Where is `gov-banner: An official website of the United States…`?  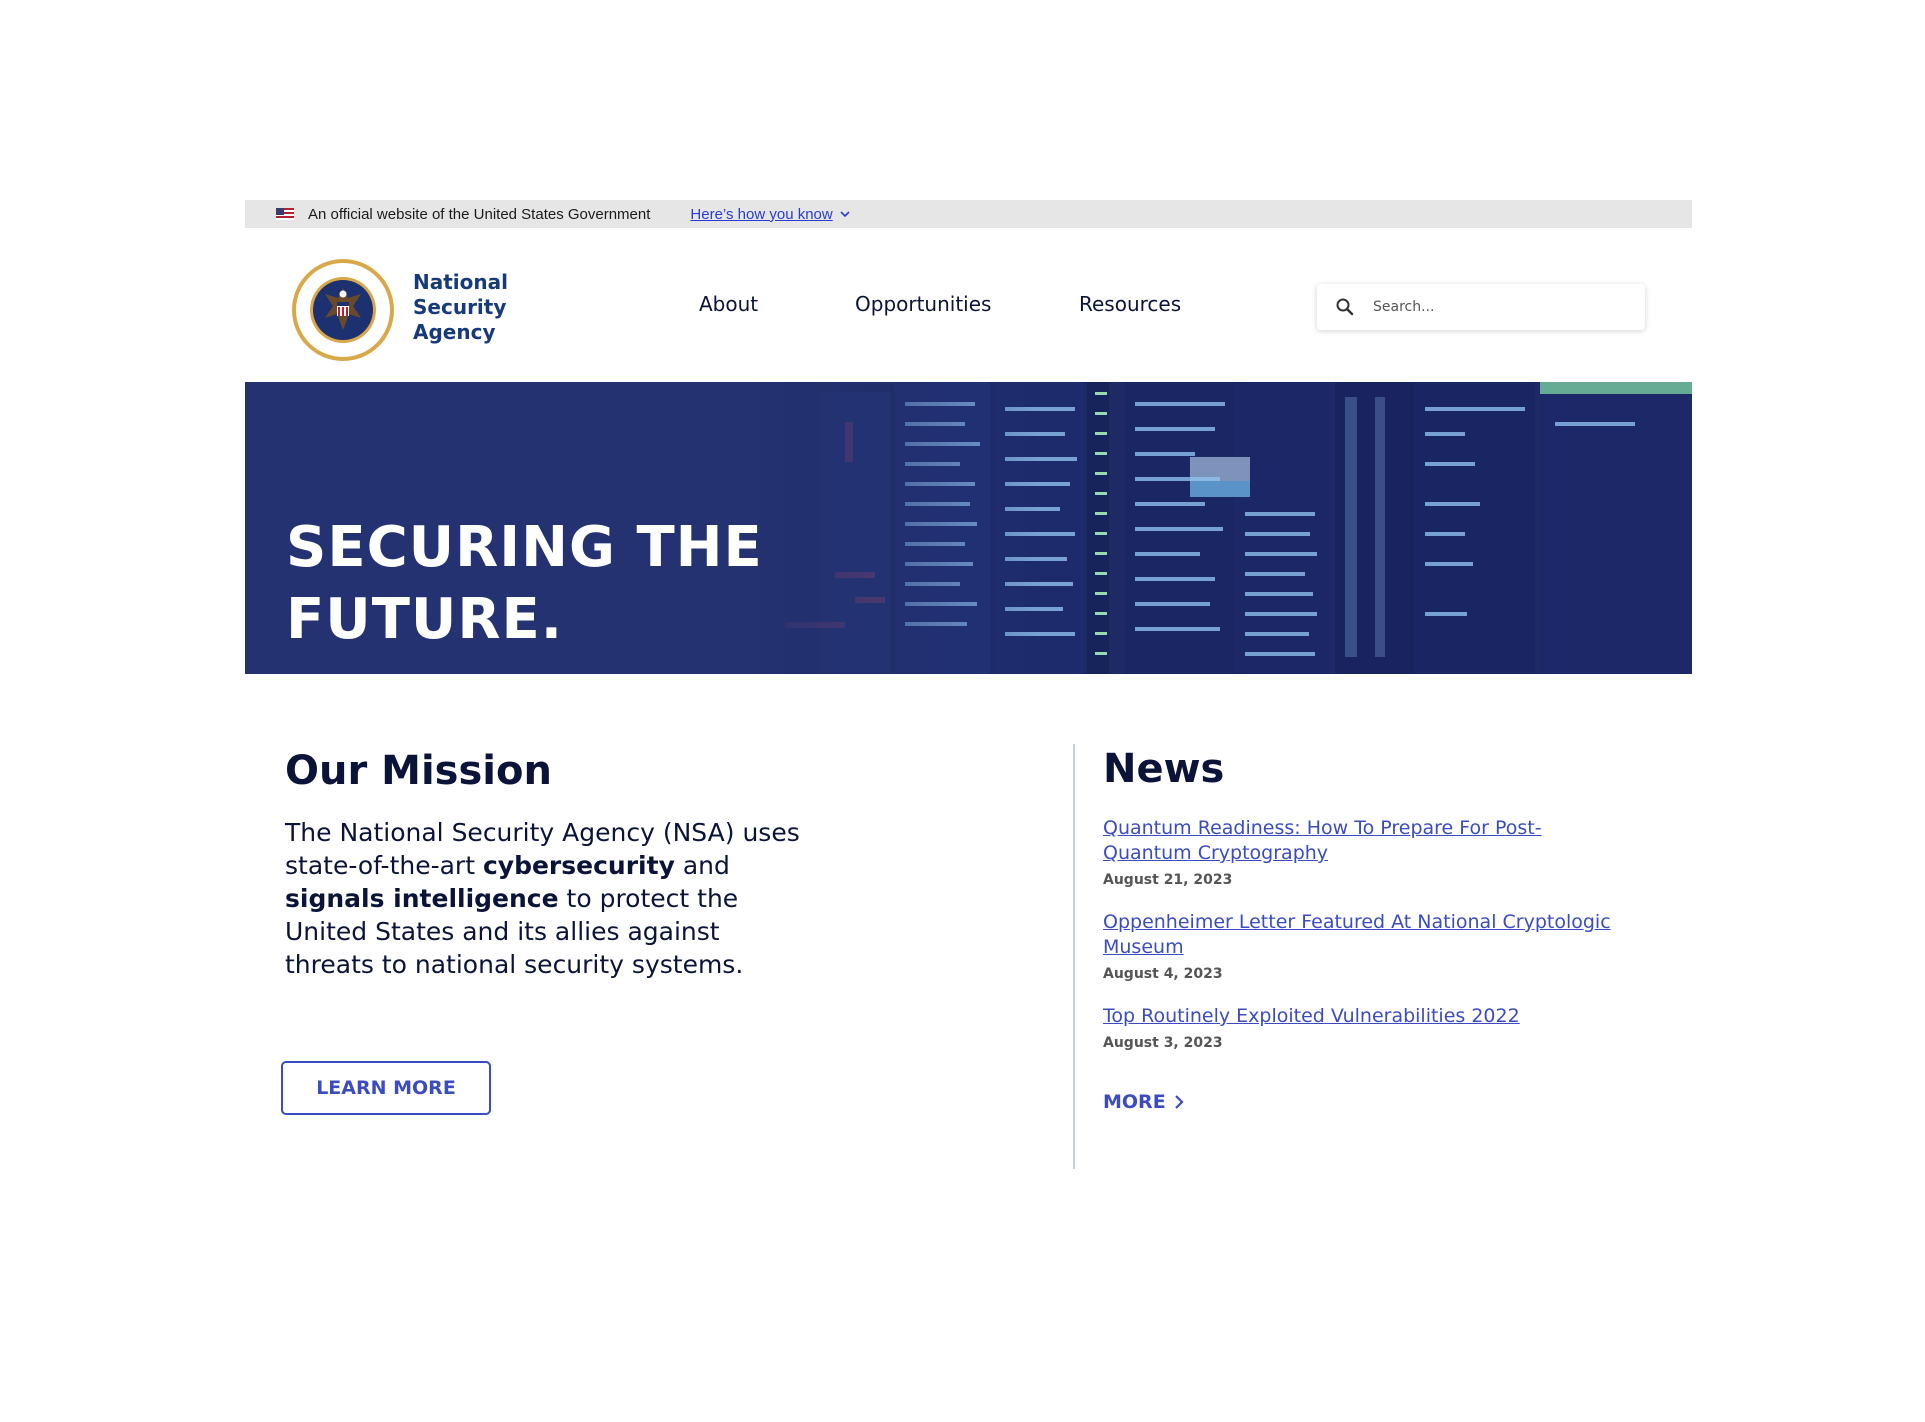 gov-banner: An official website of the United States… is located at coordinates (968, 214).